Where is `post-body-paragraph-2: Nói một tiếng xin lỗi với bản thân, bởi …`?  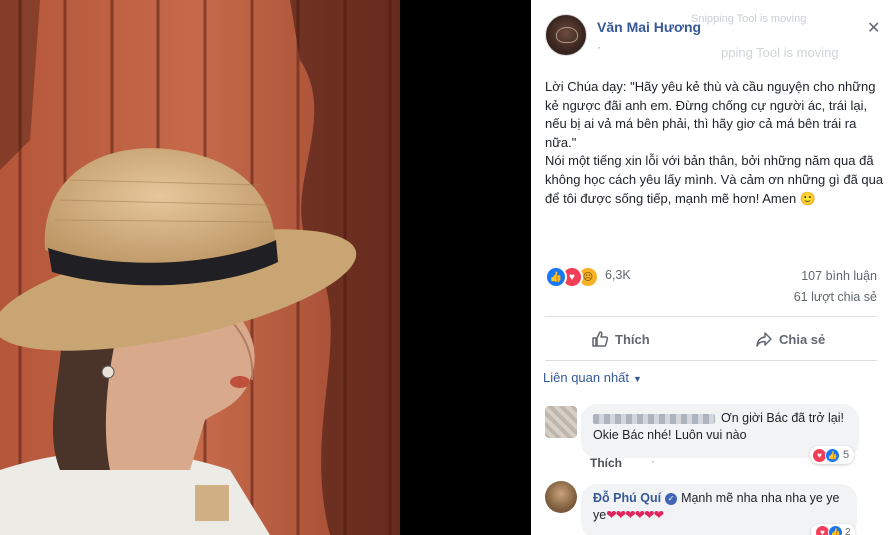 post-body-paragraph-2: Nói một tiếng xin lỗi với bản thân, bởi … is located at coordinates (714, 179).